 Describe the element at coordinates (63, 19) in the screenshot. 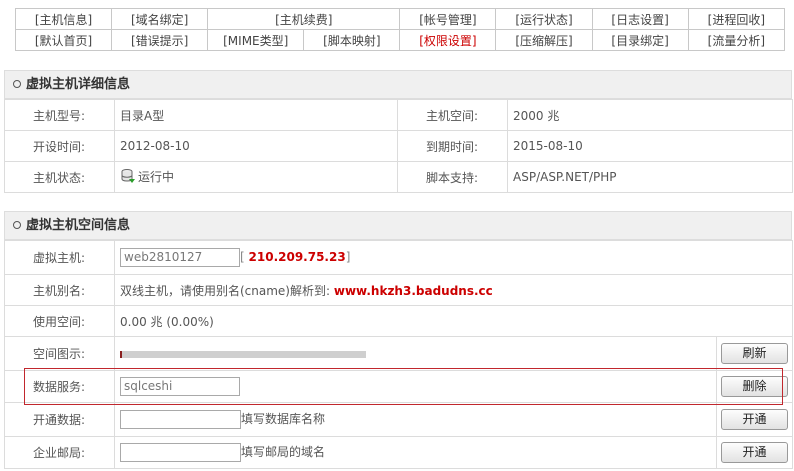

I see `nav-host-info: [主机信息]` at that location.